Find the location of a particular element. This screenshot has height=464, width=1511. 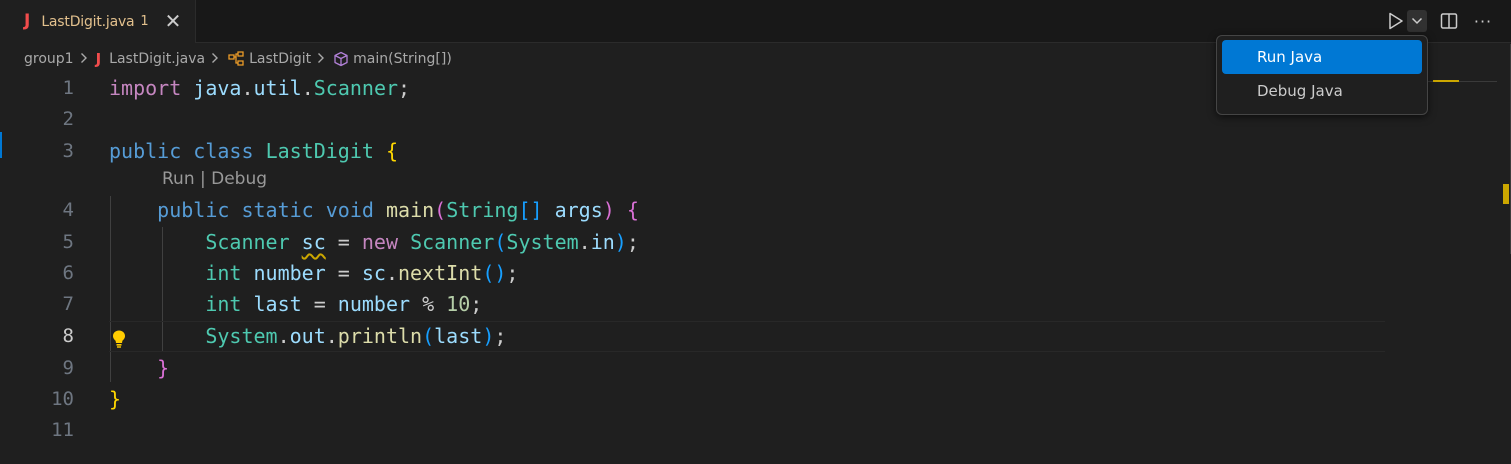

code-line: 7 int last = number % 10; is located at coordinates (695, 304).